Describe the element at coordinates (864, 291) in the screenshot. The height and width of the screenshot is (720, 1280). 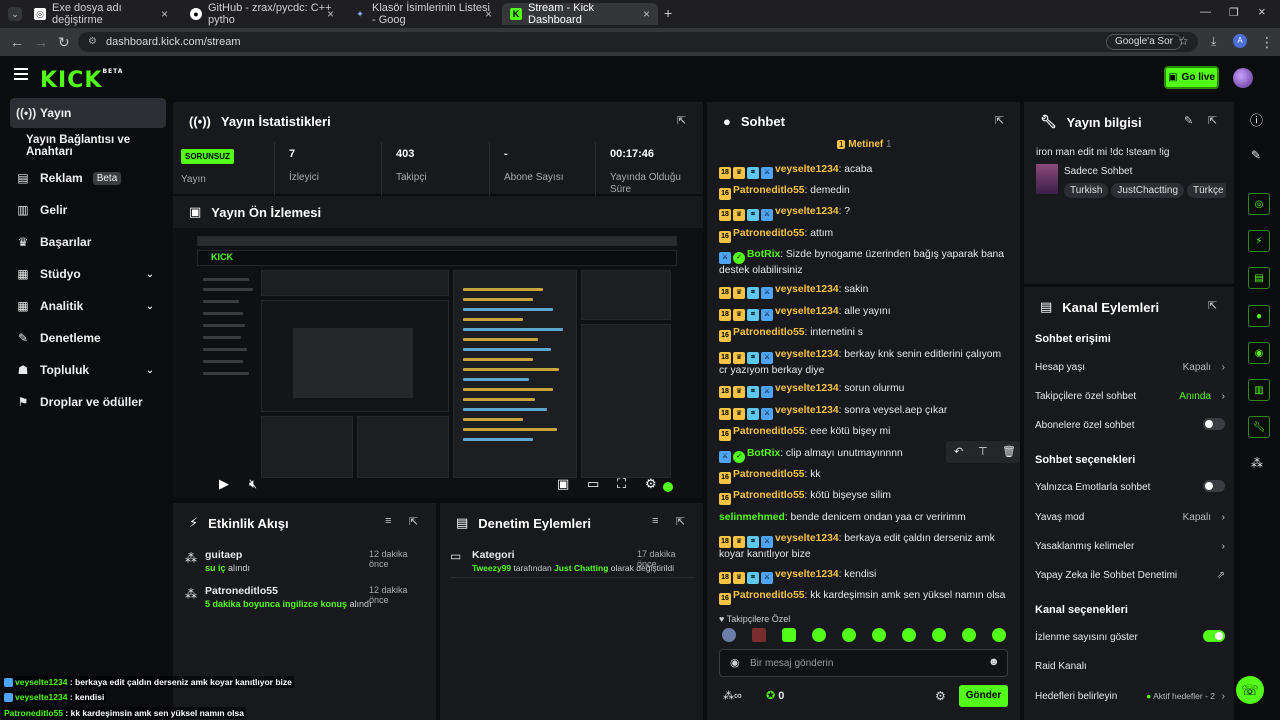
I see `chat-message: 18 ♛ ⌗ ⚔ veyselte1234: sakin` at that location.